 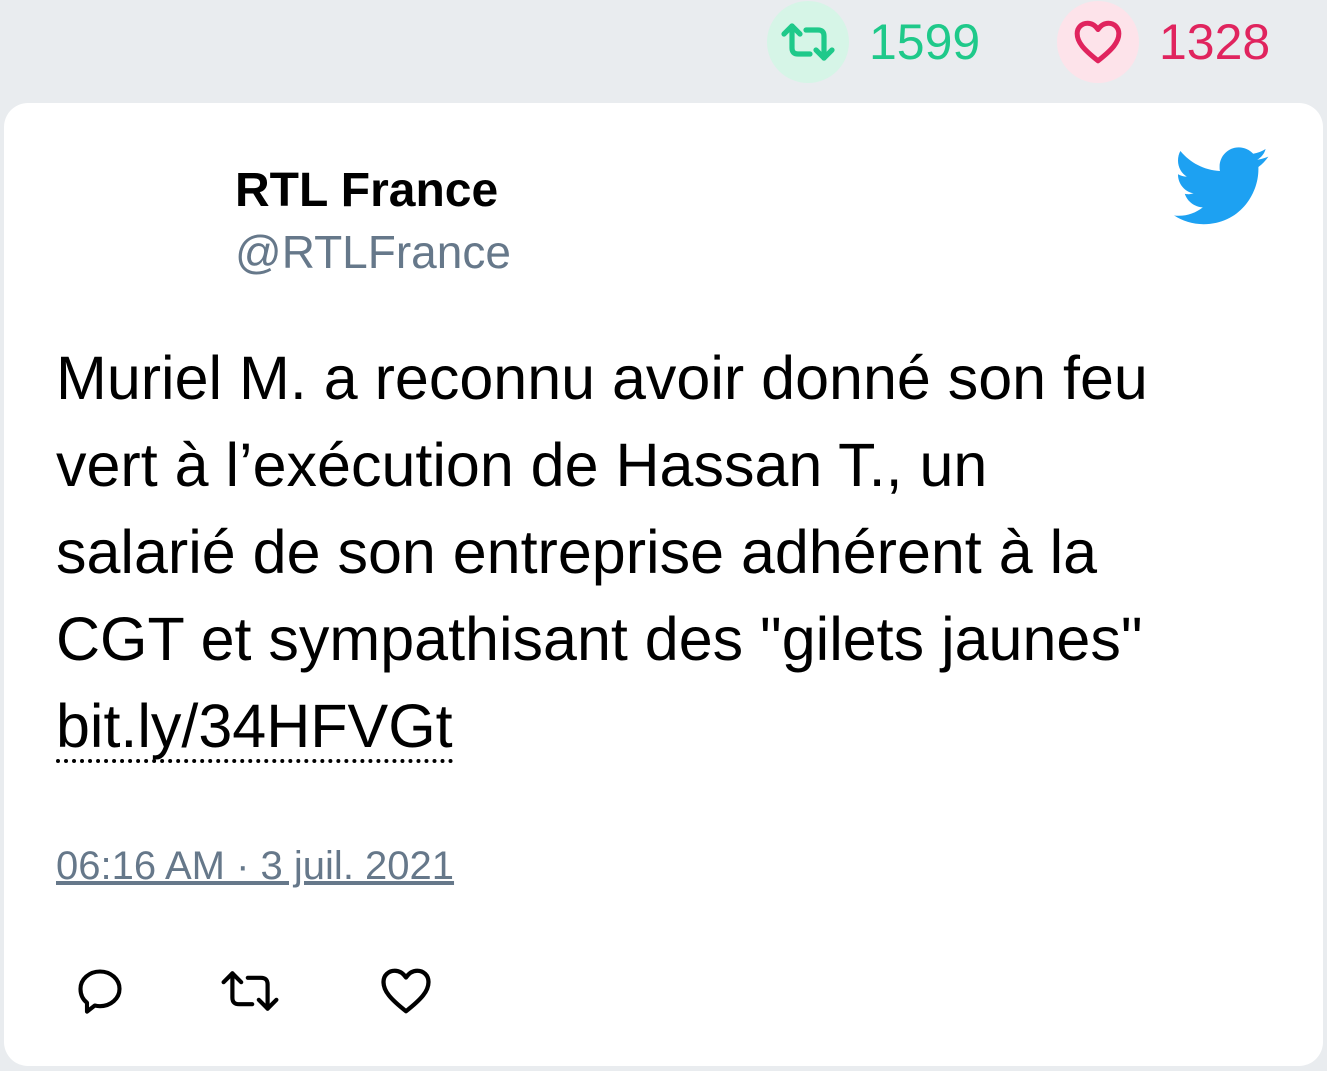 I want to click on tweet-text-line: salarié de son entreprise adhérent à la, so click(x=577, y=552).